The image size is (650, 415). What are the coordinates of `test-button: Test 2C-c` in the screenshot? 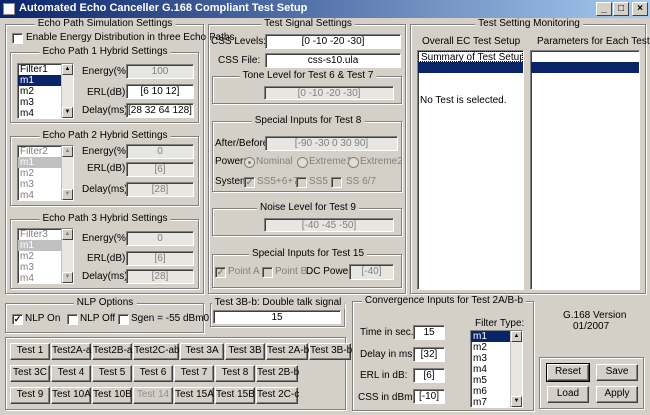 It's located at (277, 395).